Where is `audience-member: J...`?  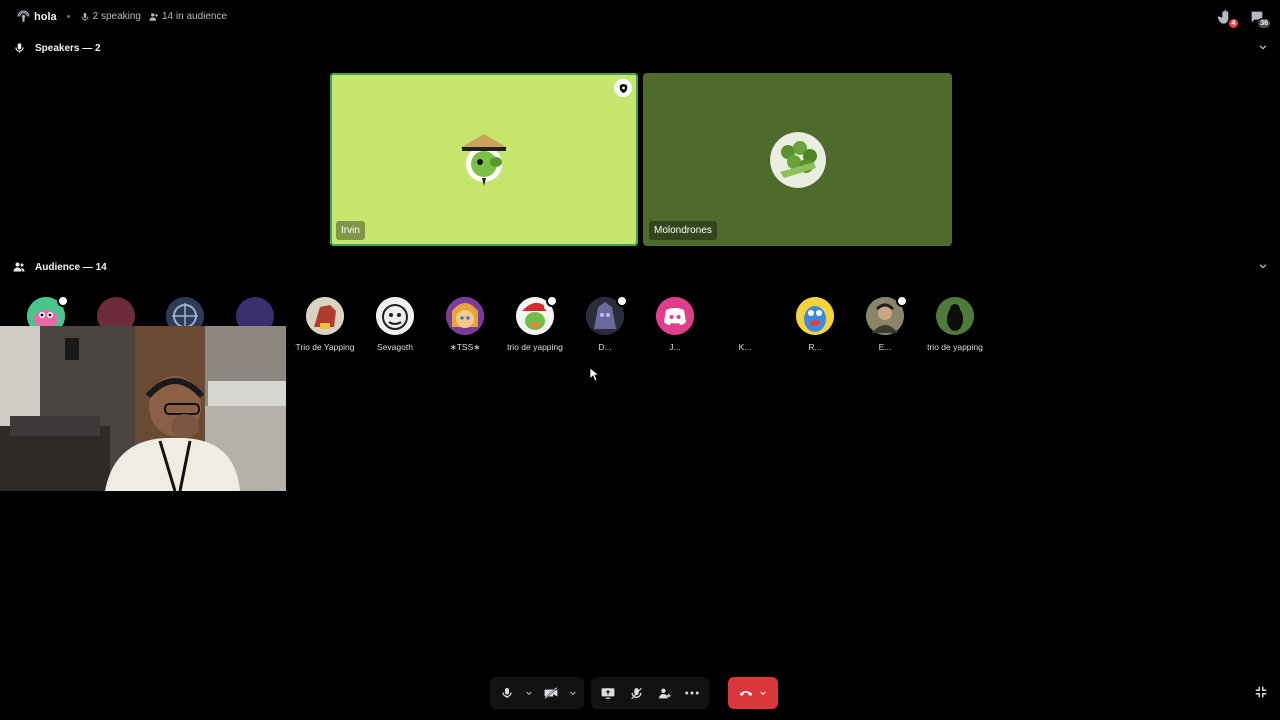
audience-member: J... is located at coordinates (675, 324).